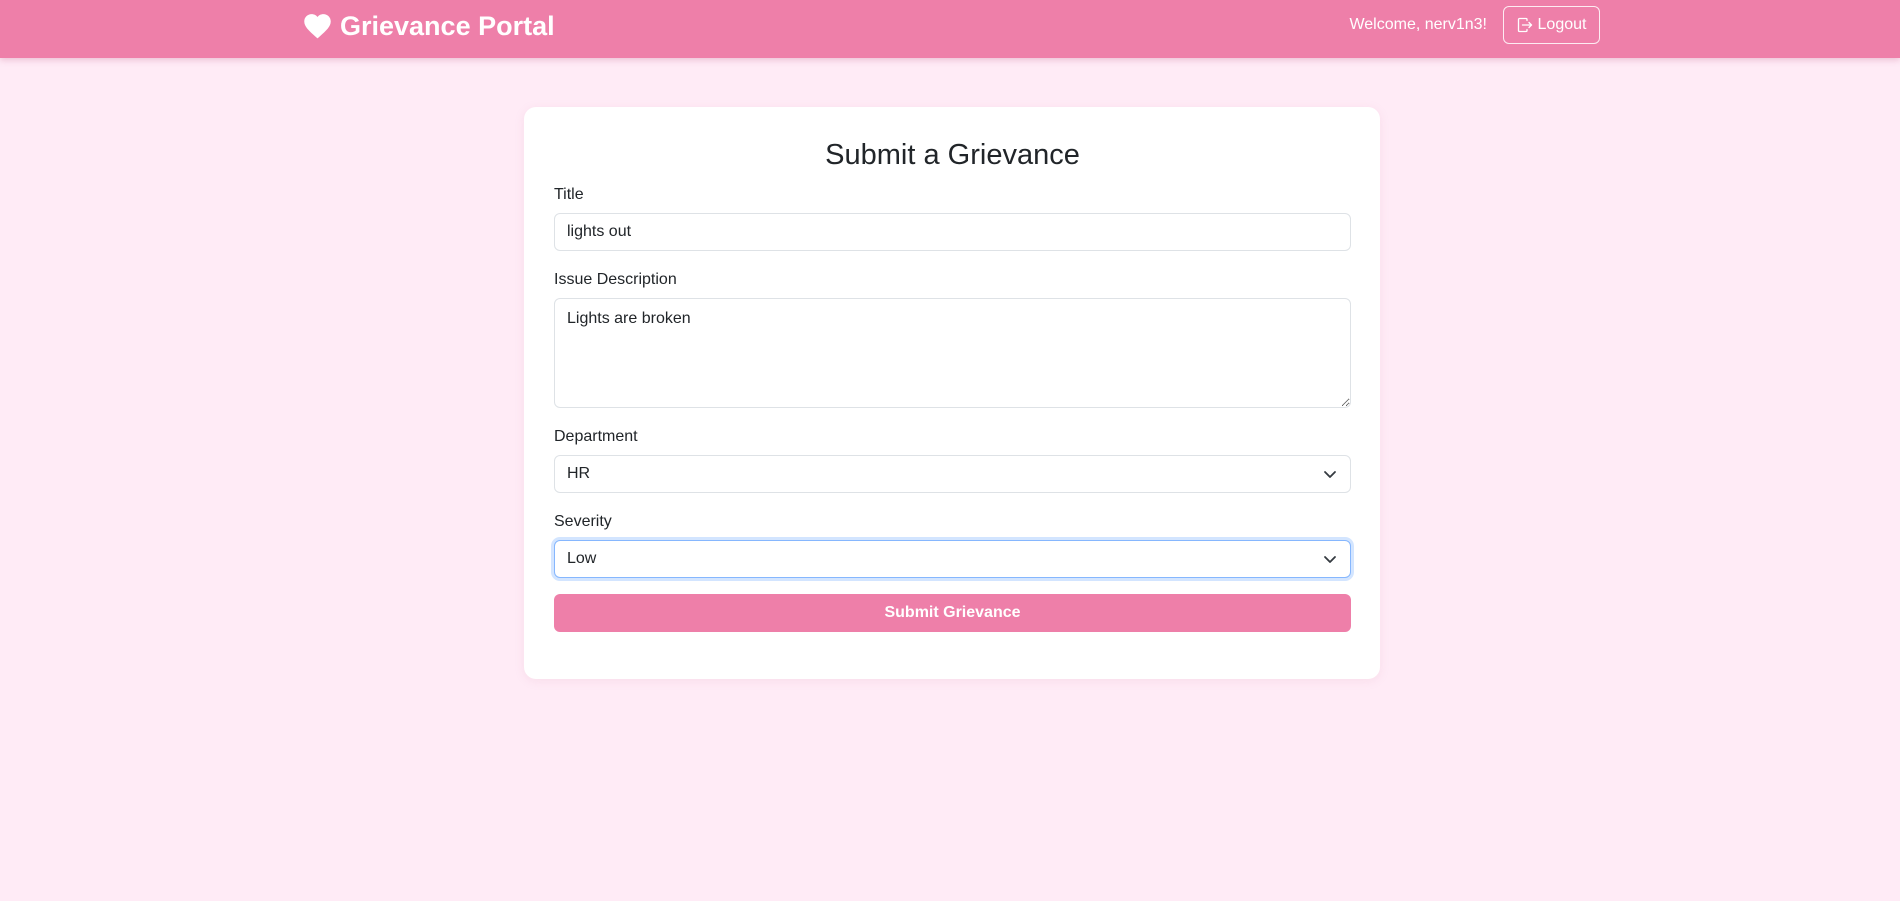  What do you see at coordinates (447, 25) in the screenshot?
I see `brand-title: Grievance Portal` at bounding box center [447, 25].